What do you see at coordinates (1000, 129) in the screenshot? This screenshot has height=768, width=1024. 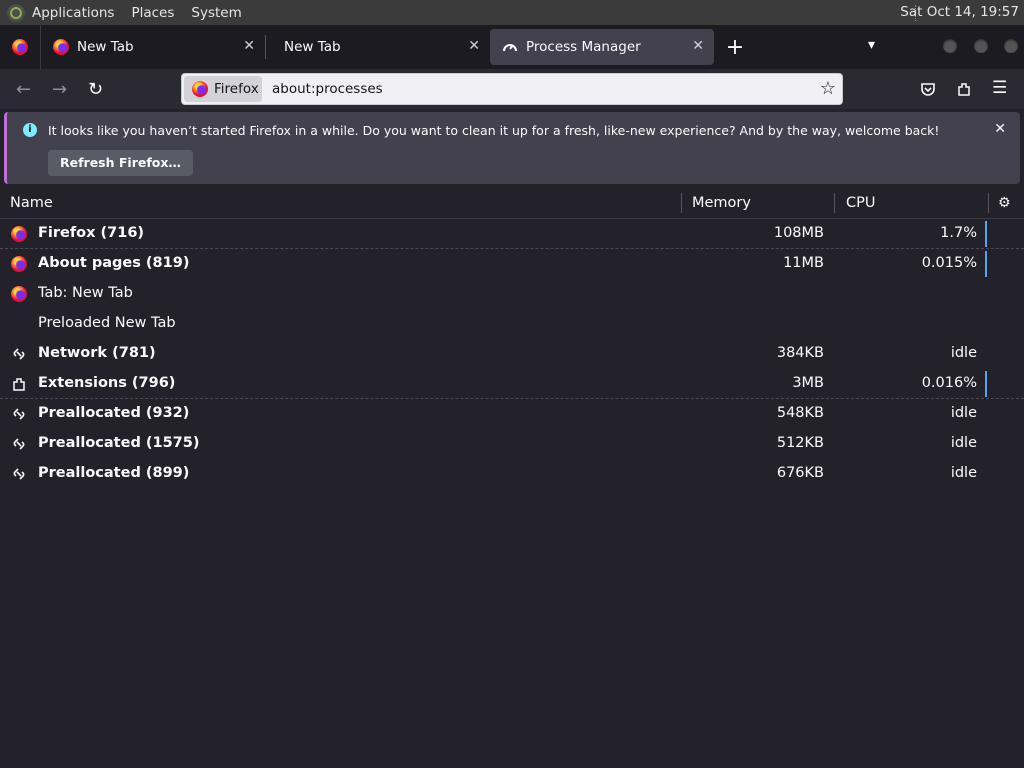 I see `notification-close-icon: ✕` at bounding box center [1000, 129].